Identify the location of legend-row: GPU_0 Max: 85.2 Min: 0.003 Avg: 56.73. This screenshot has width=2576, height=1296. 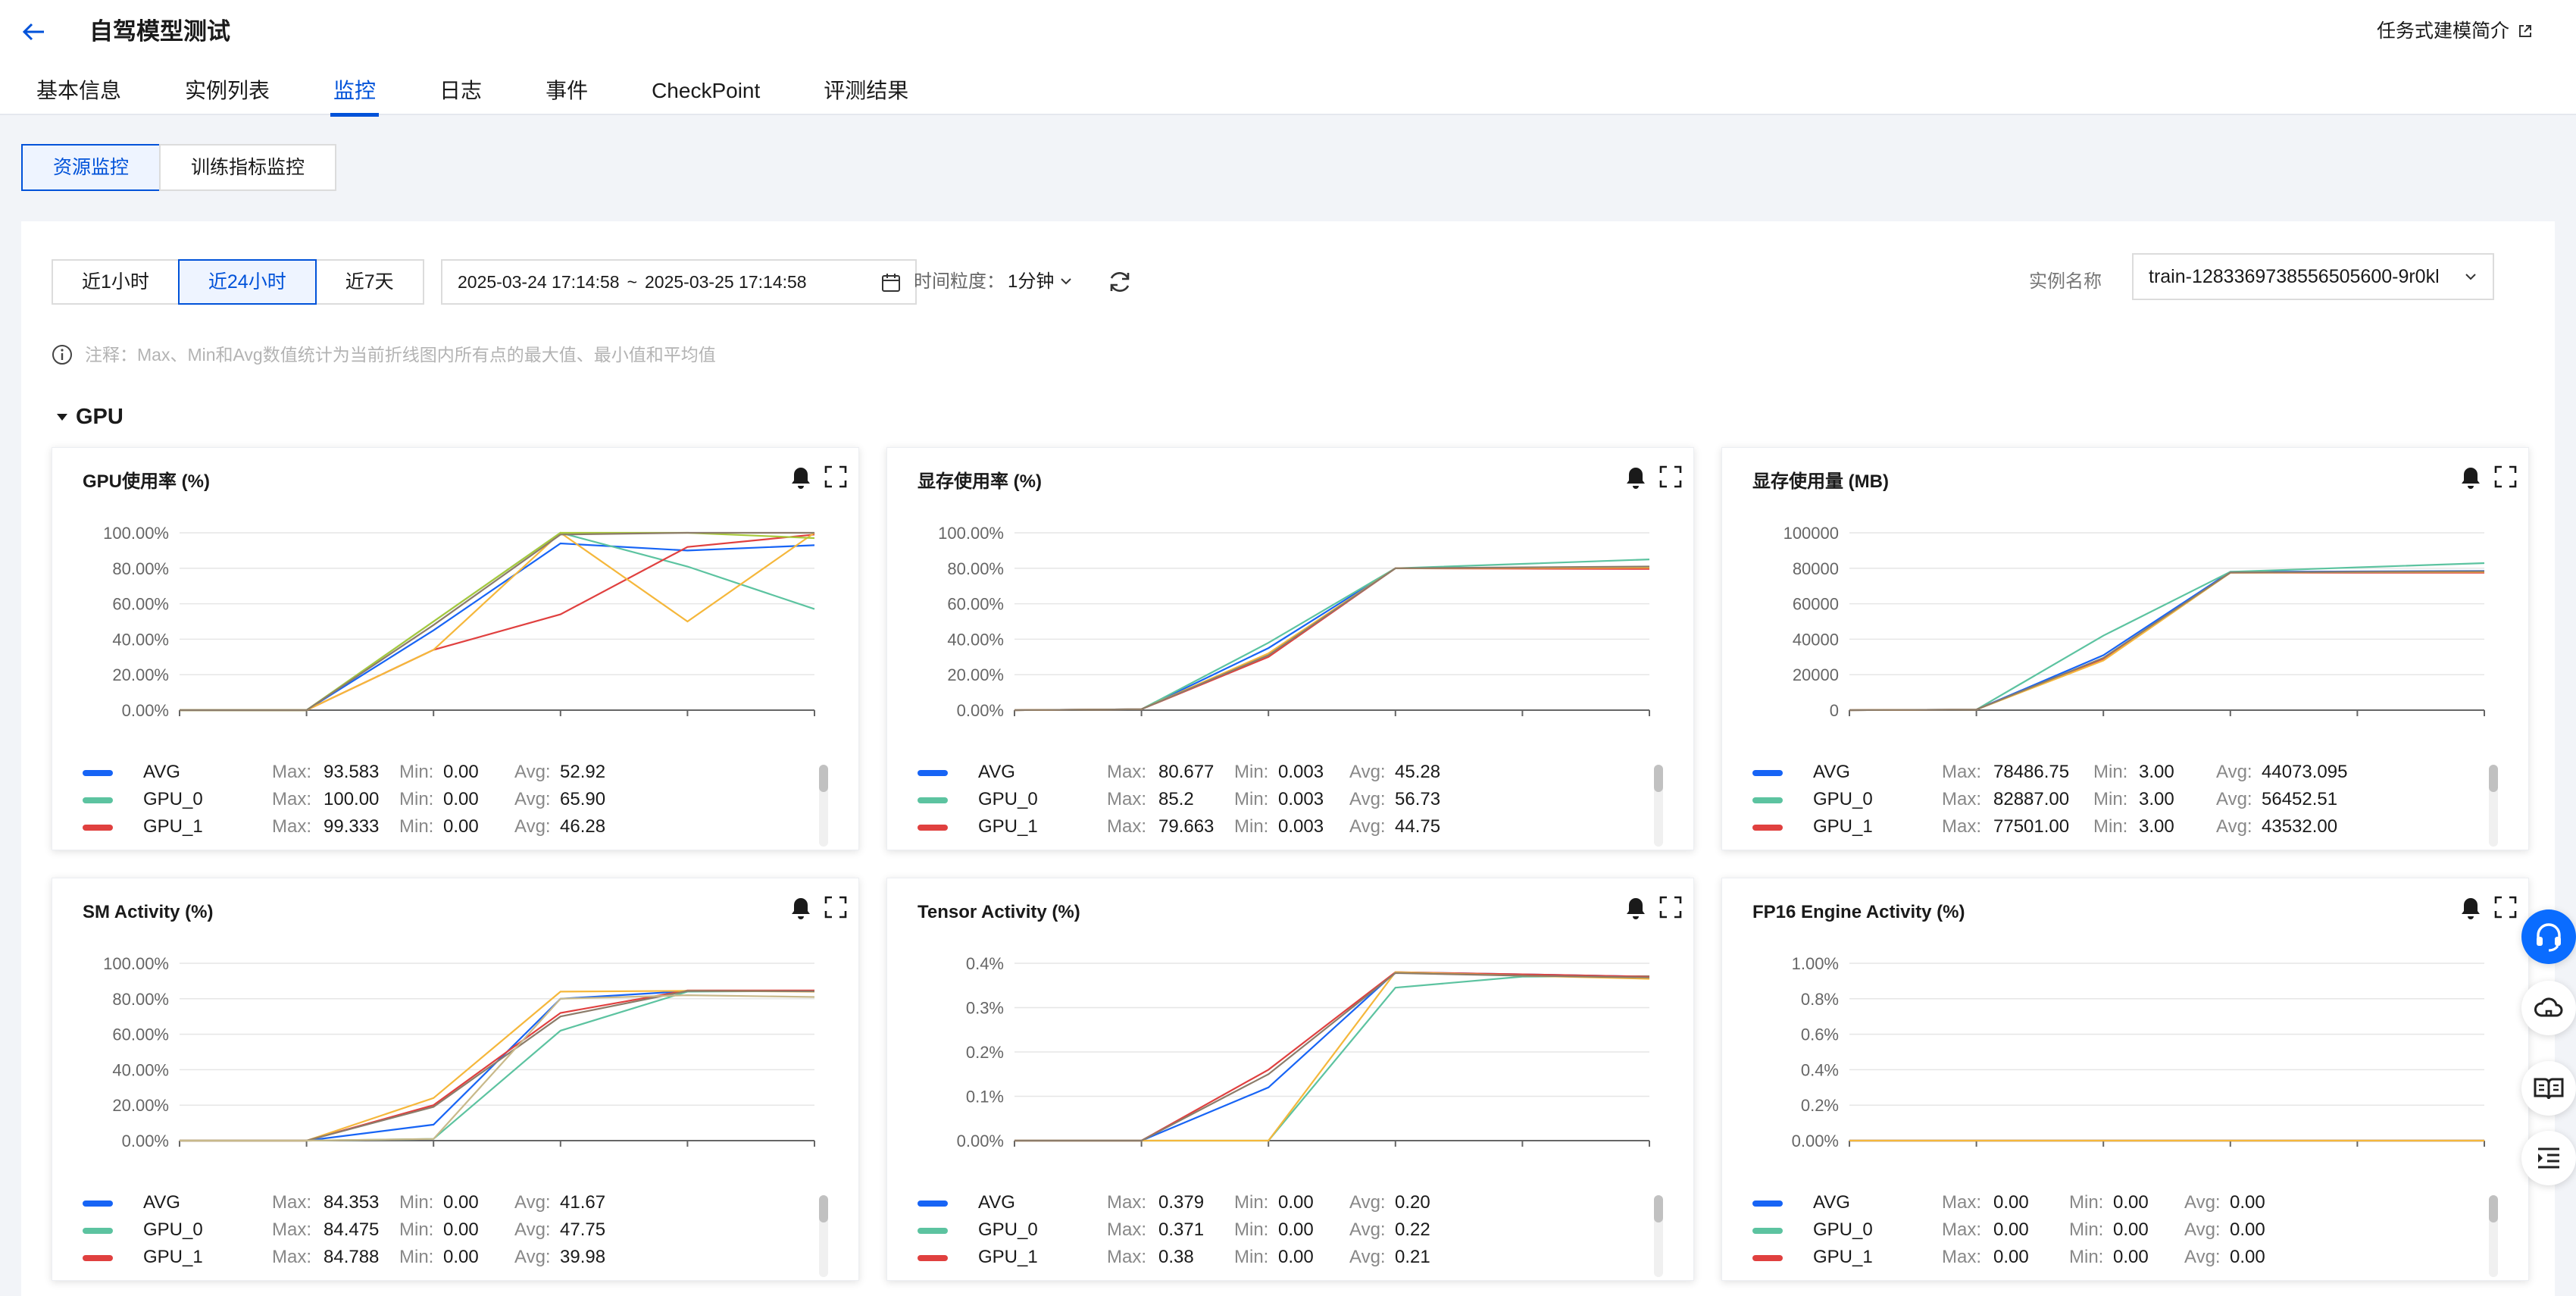
(1281, 799).